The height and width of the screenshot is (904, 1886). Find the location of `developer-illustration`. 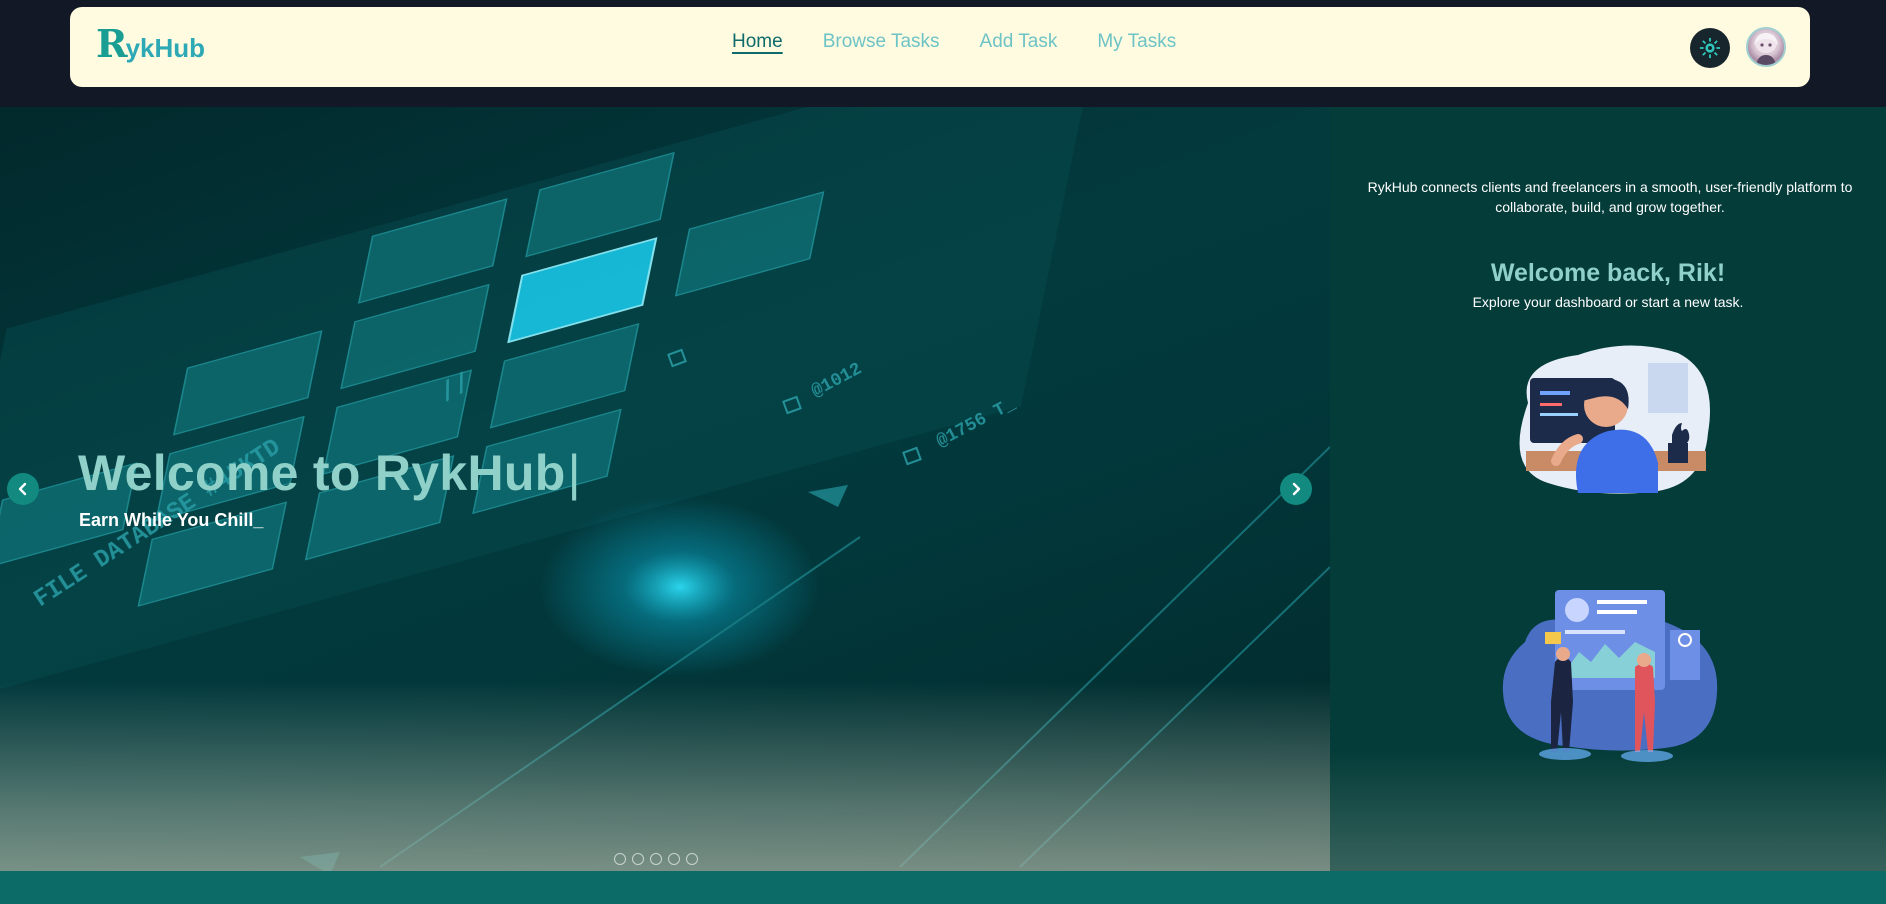

developer-illustration is located at coordinates (1614, 419).